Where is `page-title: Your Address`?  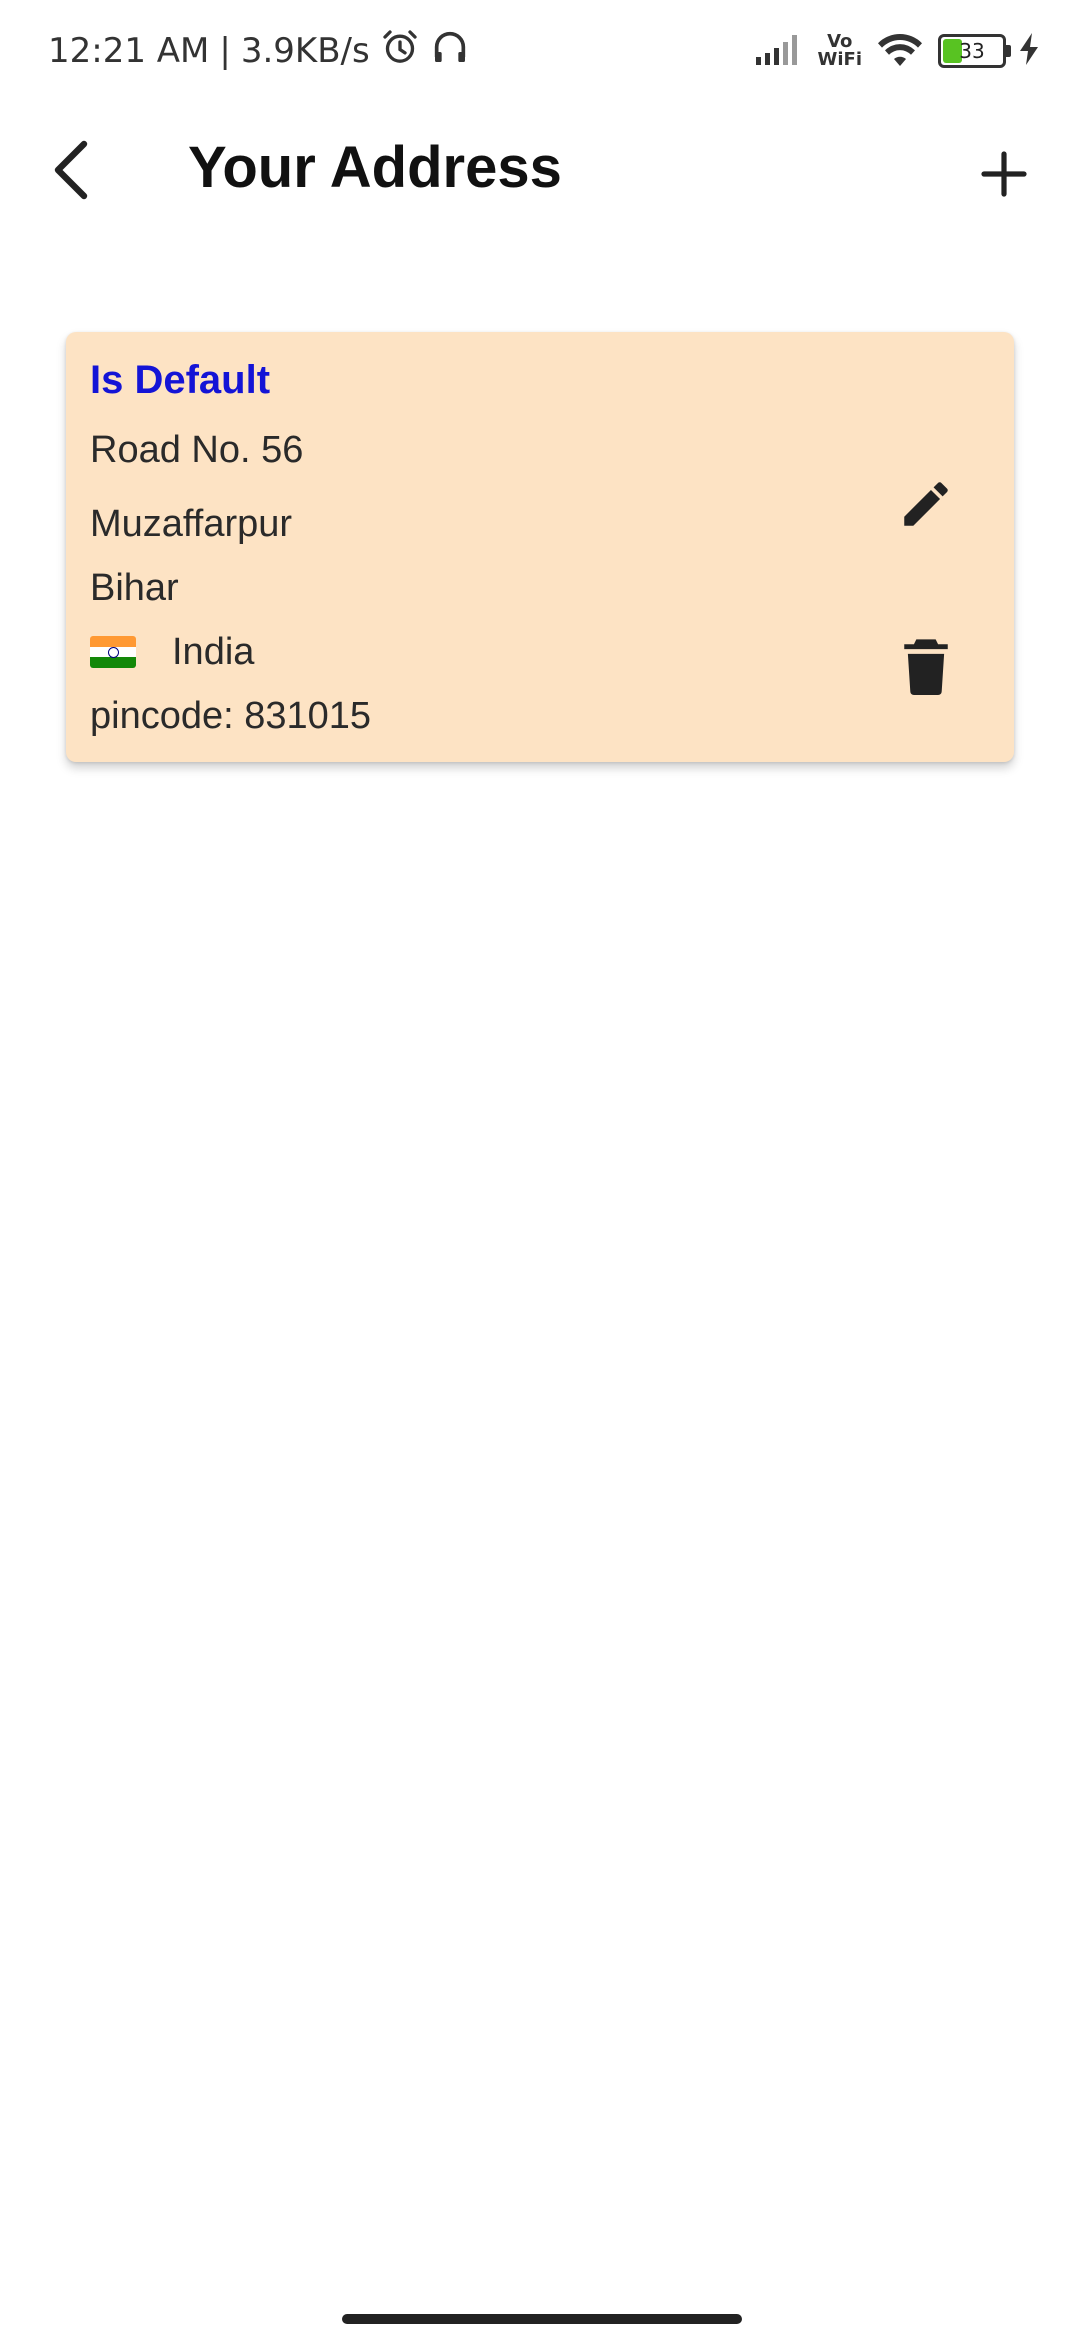
page-title: Your Address is located at coordinates (375, 167).